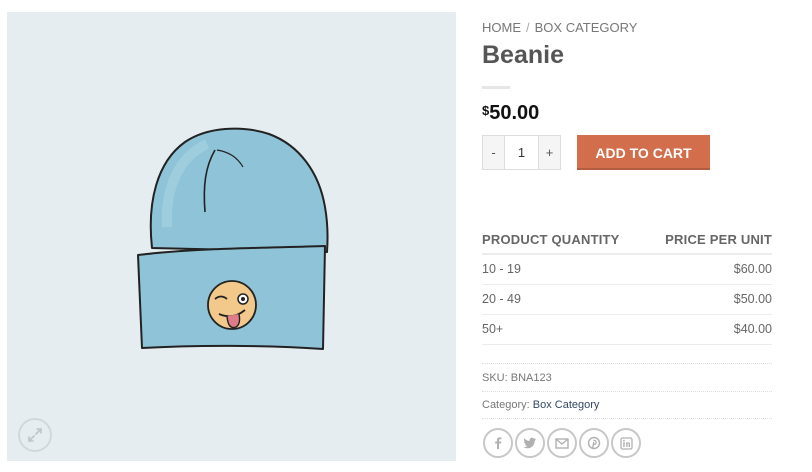  I want to click on product-title: Beanie, so click(523, 55).